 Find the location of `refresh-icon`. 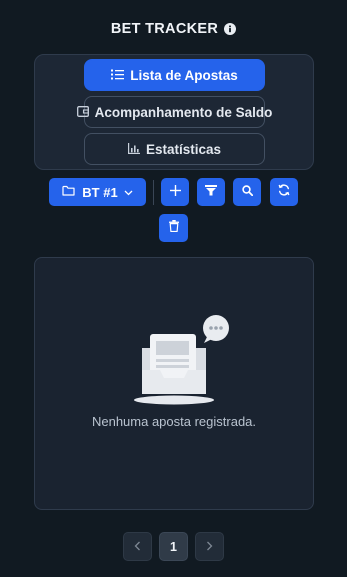

refresh-icon is located at coordinates (284, 192).